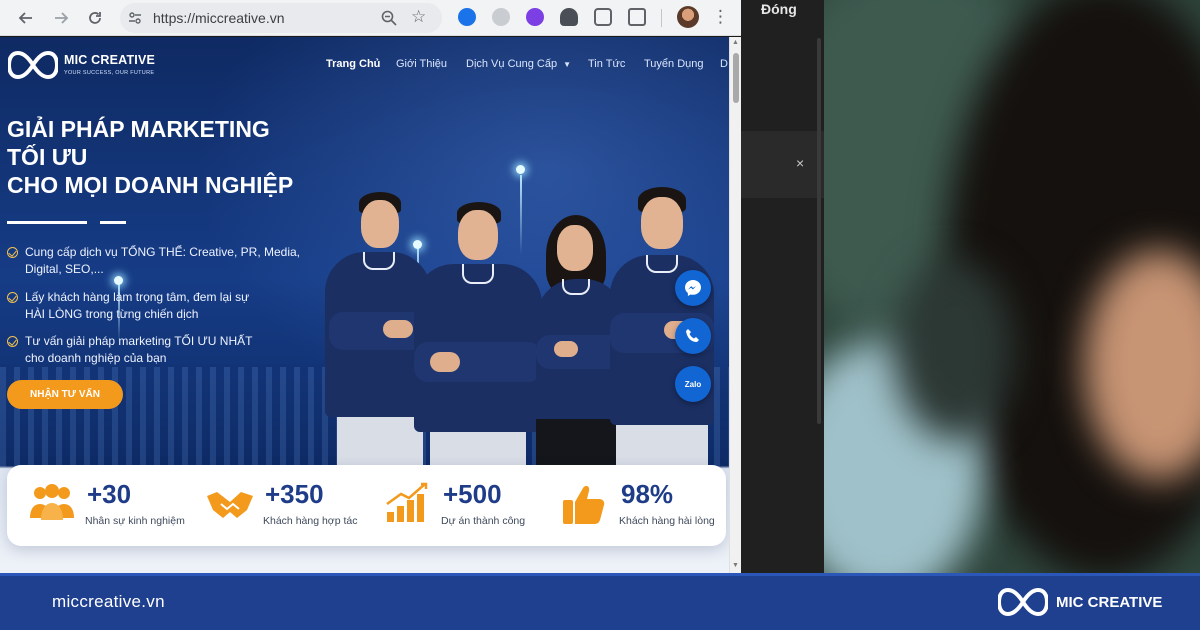 The height and width of the screenshot is (630, 1200). What do you see at coordinates (600, 601) in the screenshot?
I see `bottom-banner: miccreative.vn MIC CREATIVE` at bounding box center [600, 601].